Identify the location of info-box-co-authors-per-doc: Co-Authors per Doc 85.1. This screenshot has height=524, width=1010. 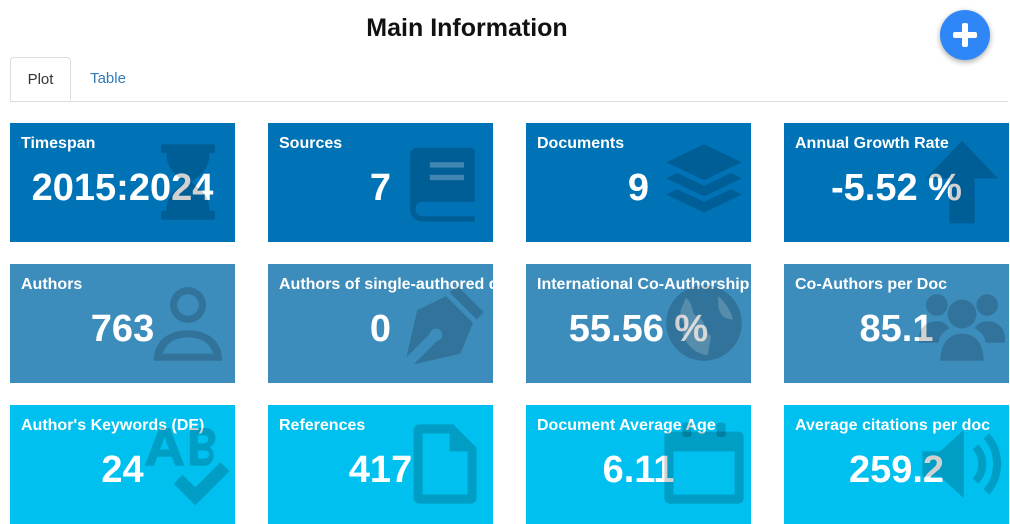
(896, 323).